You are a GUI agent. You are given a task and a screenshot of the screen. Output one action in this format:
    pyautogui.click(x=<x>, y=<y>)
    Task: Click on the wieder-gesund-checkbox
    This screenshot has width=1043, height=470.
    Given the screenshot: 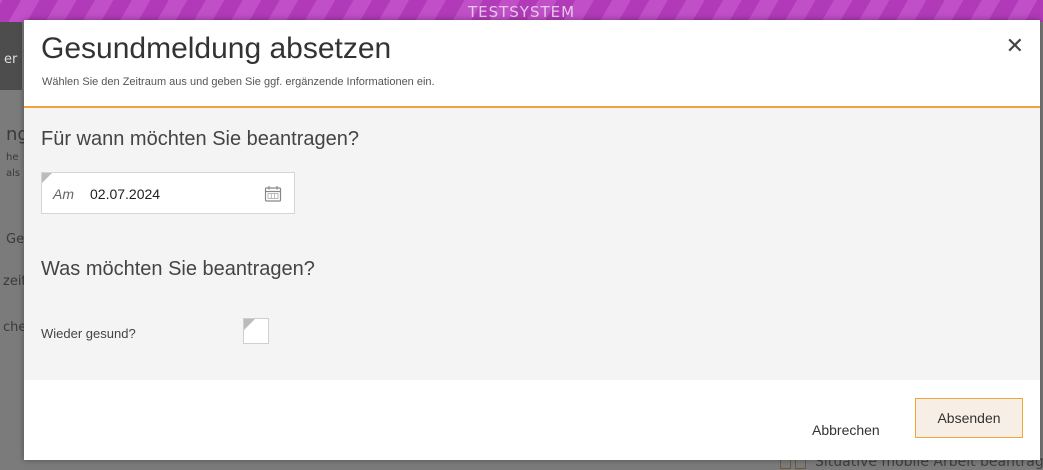 What is the action you would take?
    pyautogui.click(x=256, y=331)
    